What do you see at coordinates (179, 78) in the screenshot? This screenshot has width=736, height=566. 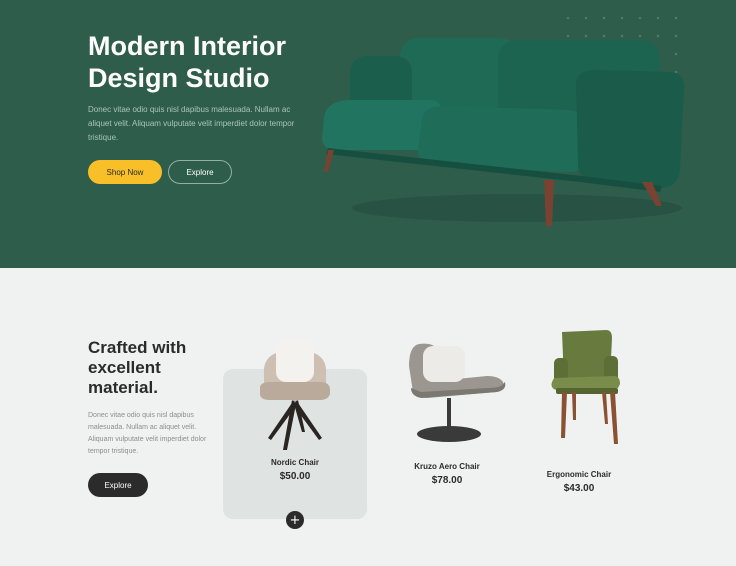 I see `hero-title-line-2: Design Studio` at bounding box center [179, 78].